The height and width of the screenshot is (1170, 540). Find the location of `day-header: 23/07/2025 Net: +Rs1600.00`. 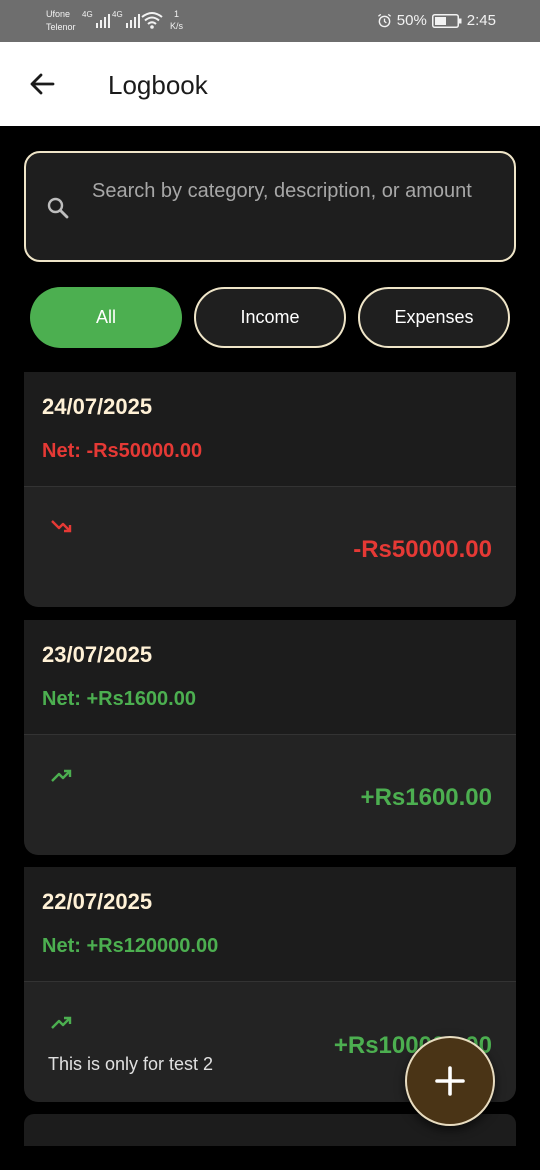

day-header: 23/07/2025 Net: +Rs1600.00 is located at coordinates (270, 677).